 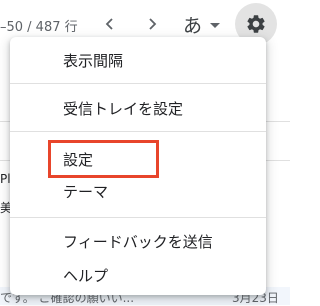 What do you see at coordinates (256, 24) in the screenshot?
I see `gear-icon` at bounding box center [256, 24].